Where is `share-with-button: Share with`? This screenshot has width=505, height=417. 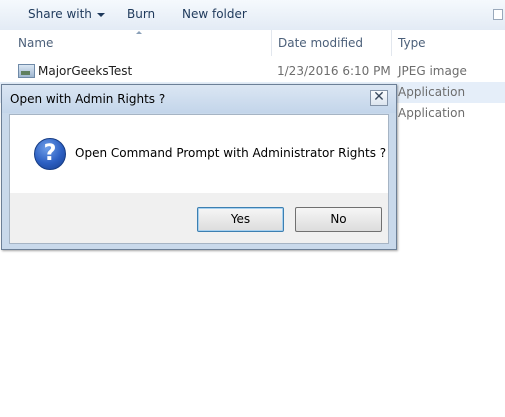
share-with-button: Share with is located at coordinates (66, 14).